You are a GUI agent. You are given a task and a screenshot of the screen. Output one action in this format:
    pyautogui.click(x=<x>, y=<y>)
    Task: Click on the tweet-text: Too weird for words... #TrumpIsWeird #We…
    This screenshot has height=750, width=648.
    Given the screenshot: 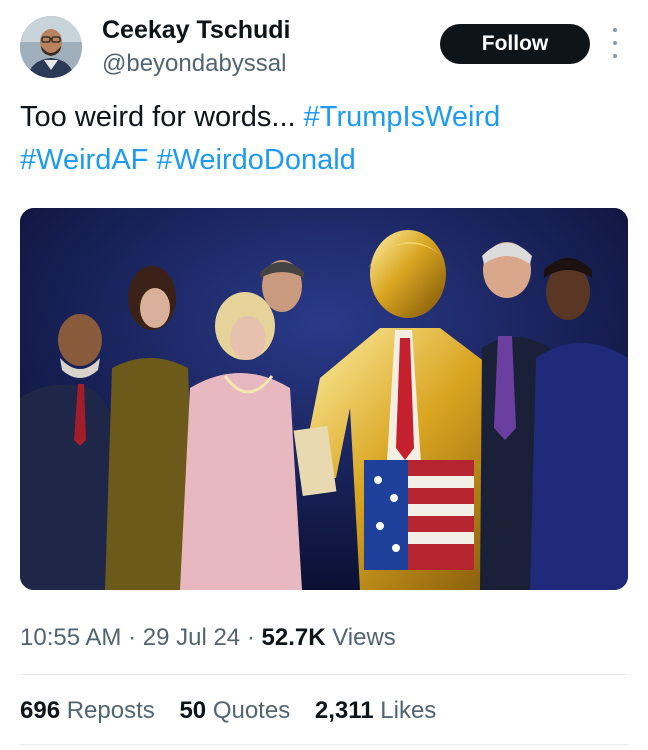 What is the action you would take?
    pyautogui.click(x=320, y=139)
    